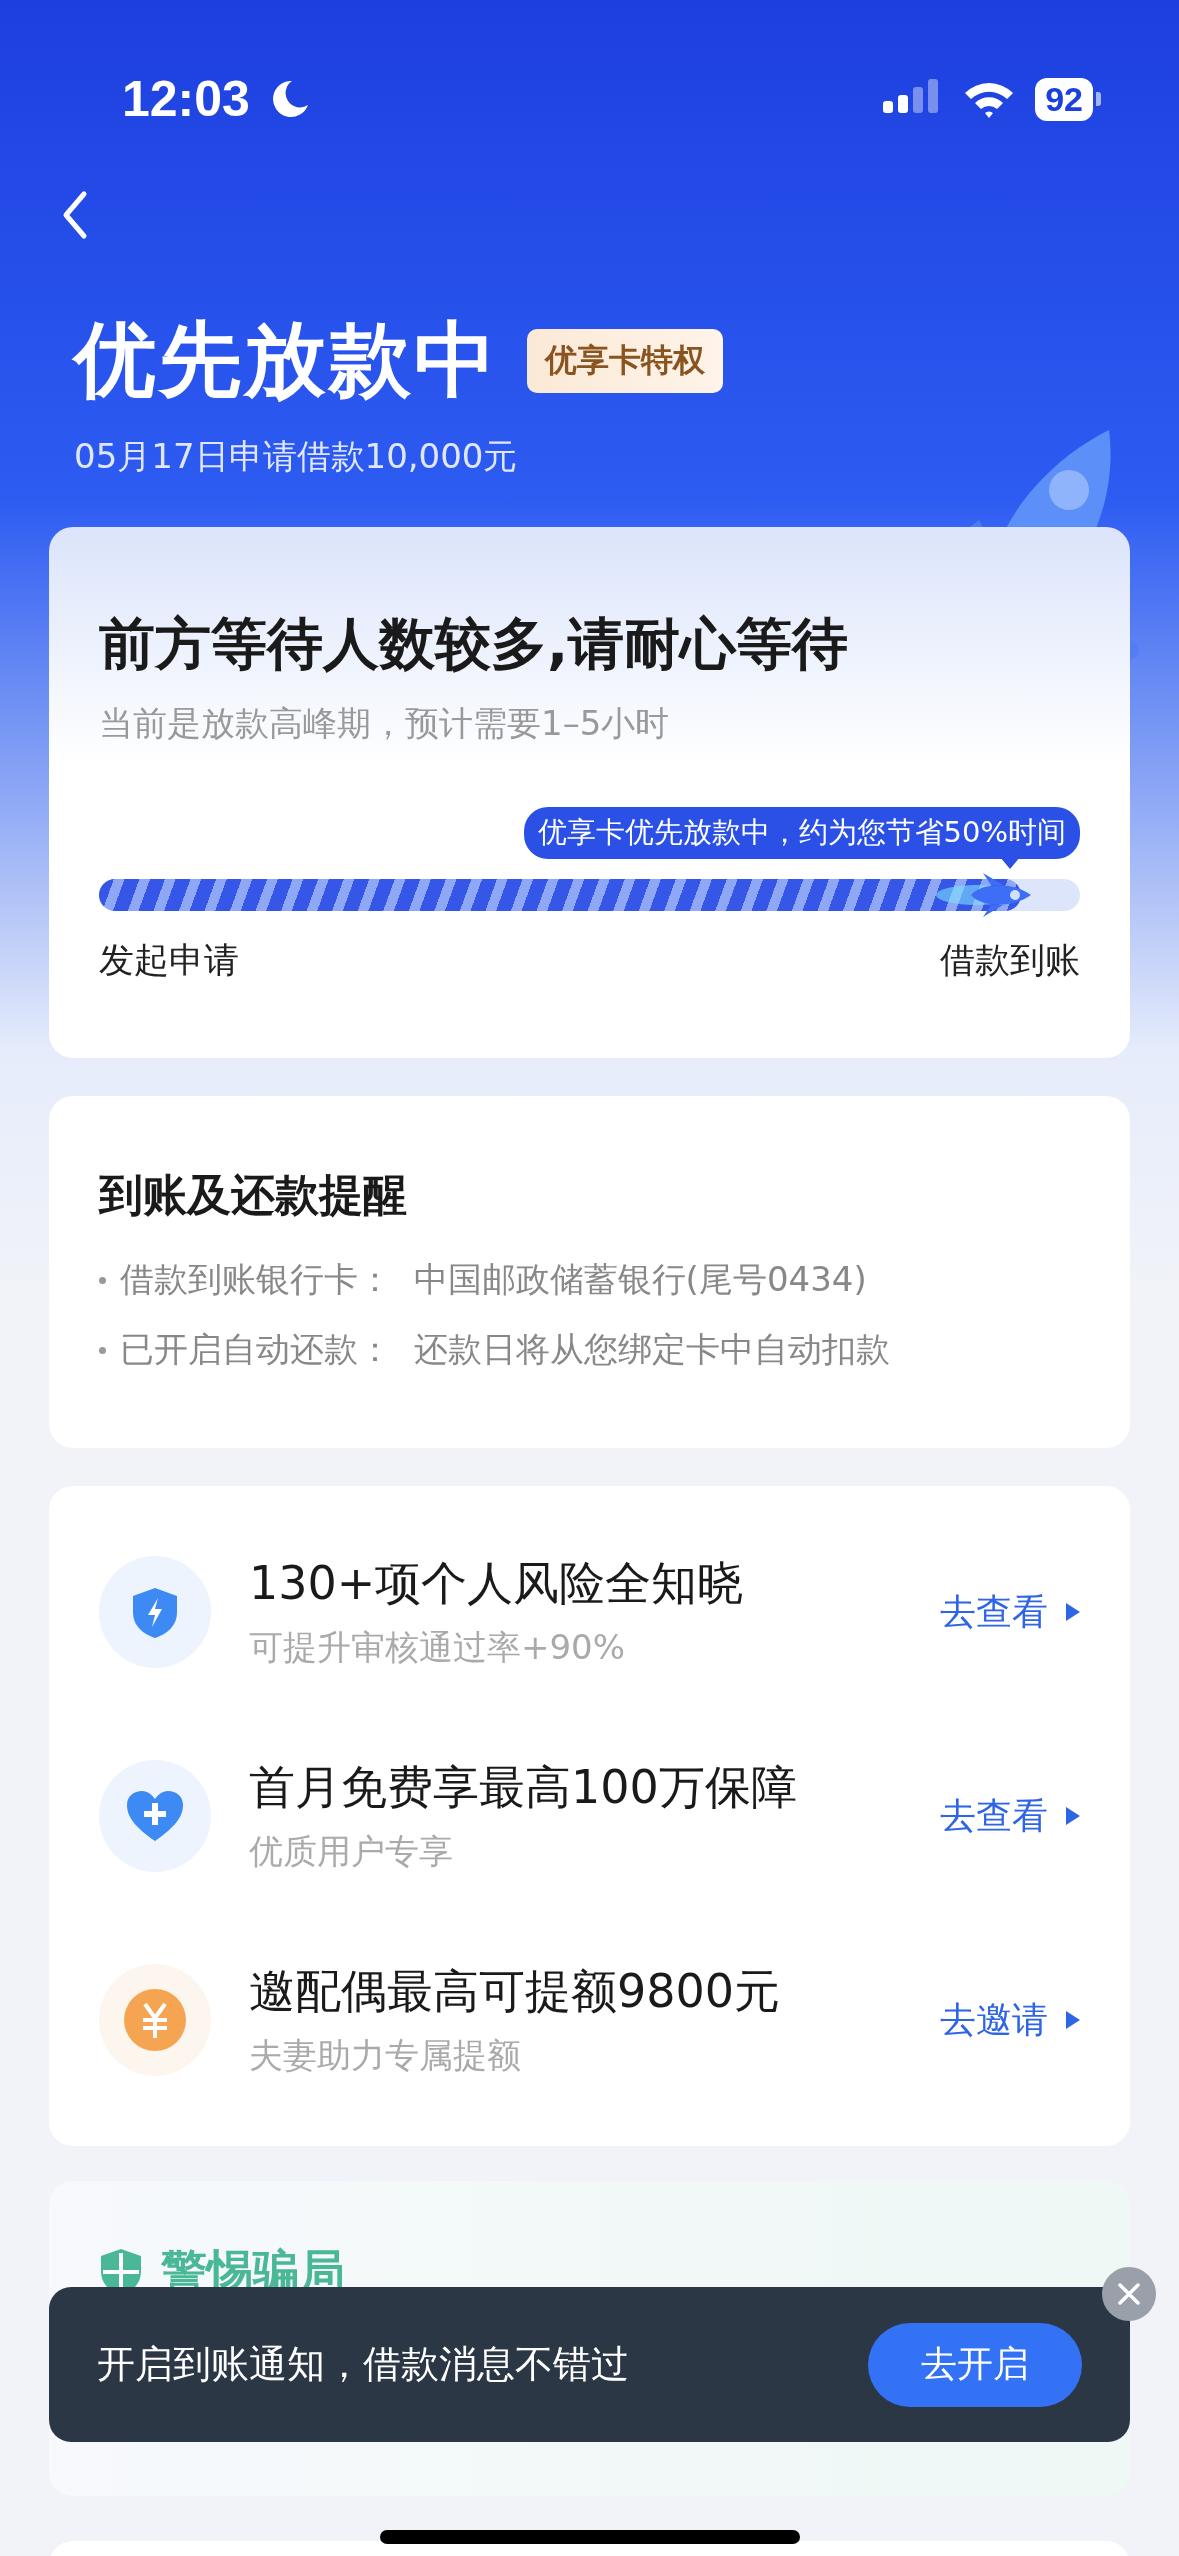  Describe the element at coordinates (296, 456) in the screenshot. I see `application-date: 05月17日申请借款10,000元` at that location.